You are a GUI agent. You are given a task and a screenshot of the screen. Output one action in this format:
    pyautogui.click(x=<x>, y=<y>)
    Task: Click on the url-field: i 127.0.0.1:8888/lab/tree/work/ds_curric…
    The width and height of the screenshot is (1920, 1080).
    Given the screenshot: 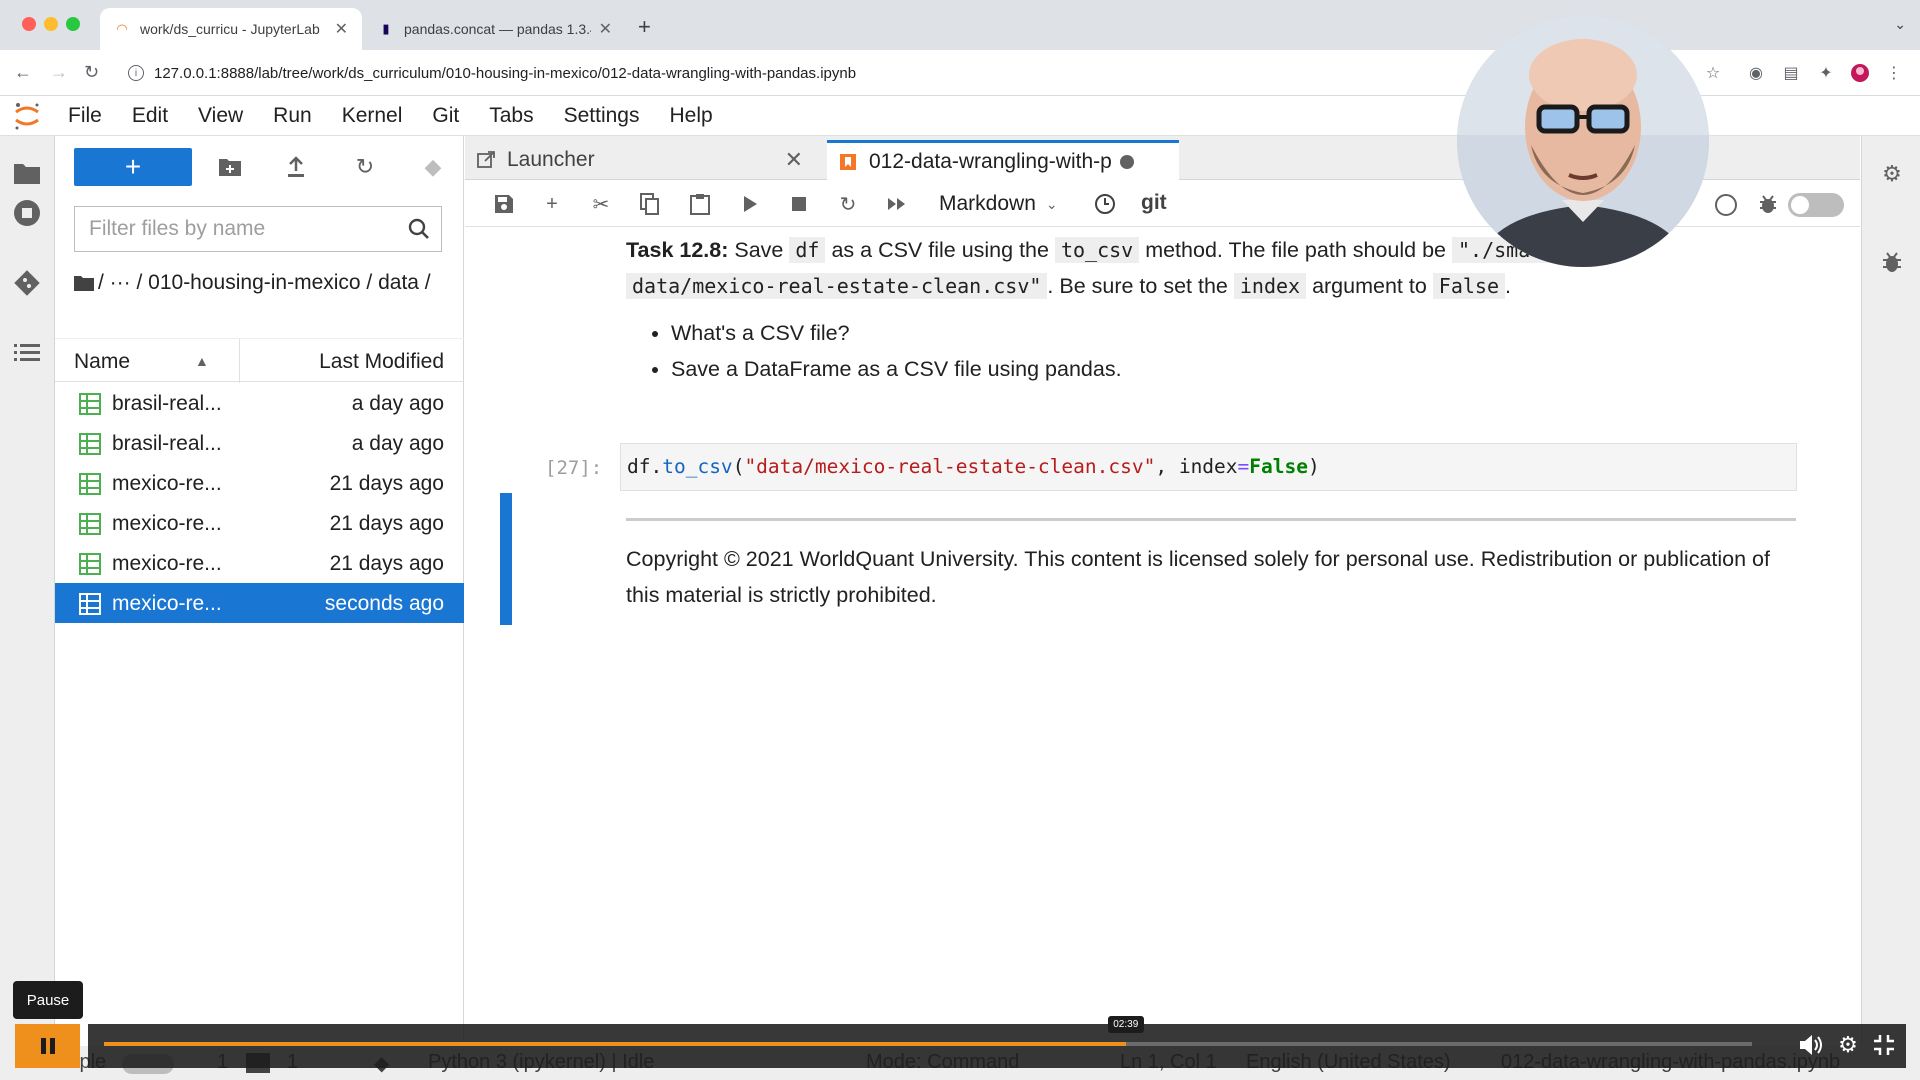 What is the action you would take?
    pyautogui.click(x=492, y=73)
    